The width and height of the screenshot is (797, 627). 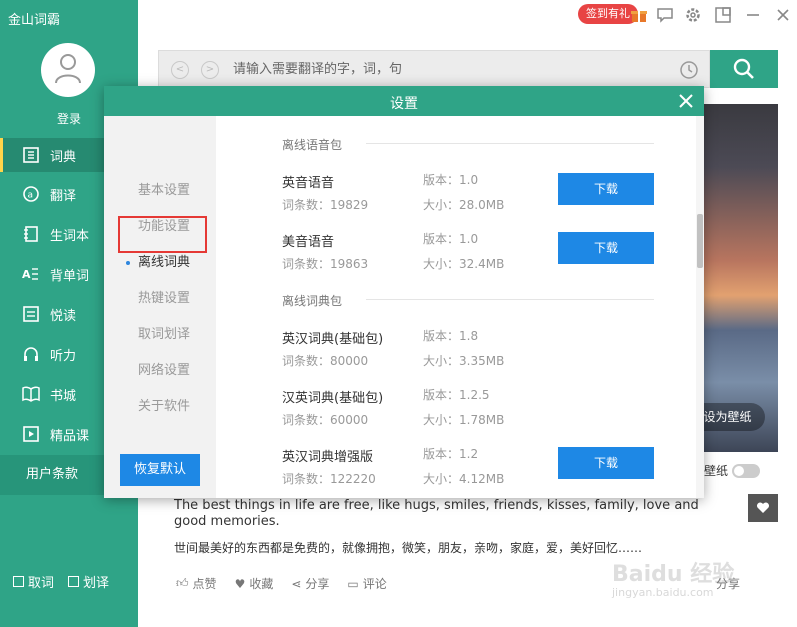 What do you see at coordinates (456, 395) in the screenshot?
I see `package-version: 版本：1.2.5` at bounding box center [456, 395].